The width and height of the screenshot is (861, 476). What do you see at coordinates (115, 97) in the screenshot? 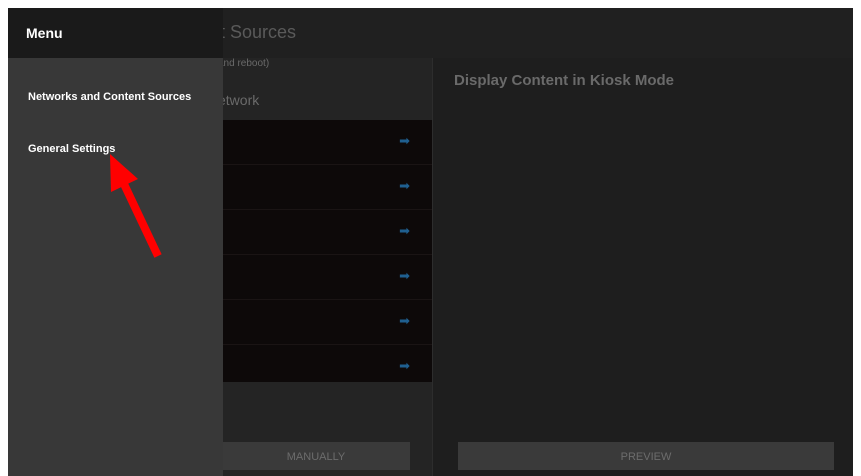
I see `menu-item-networks-and-content-sources: Networks and Content Sources` at bounding box center [115, 97].